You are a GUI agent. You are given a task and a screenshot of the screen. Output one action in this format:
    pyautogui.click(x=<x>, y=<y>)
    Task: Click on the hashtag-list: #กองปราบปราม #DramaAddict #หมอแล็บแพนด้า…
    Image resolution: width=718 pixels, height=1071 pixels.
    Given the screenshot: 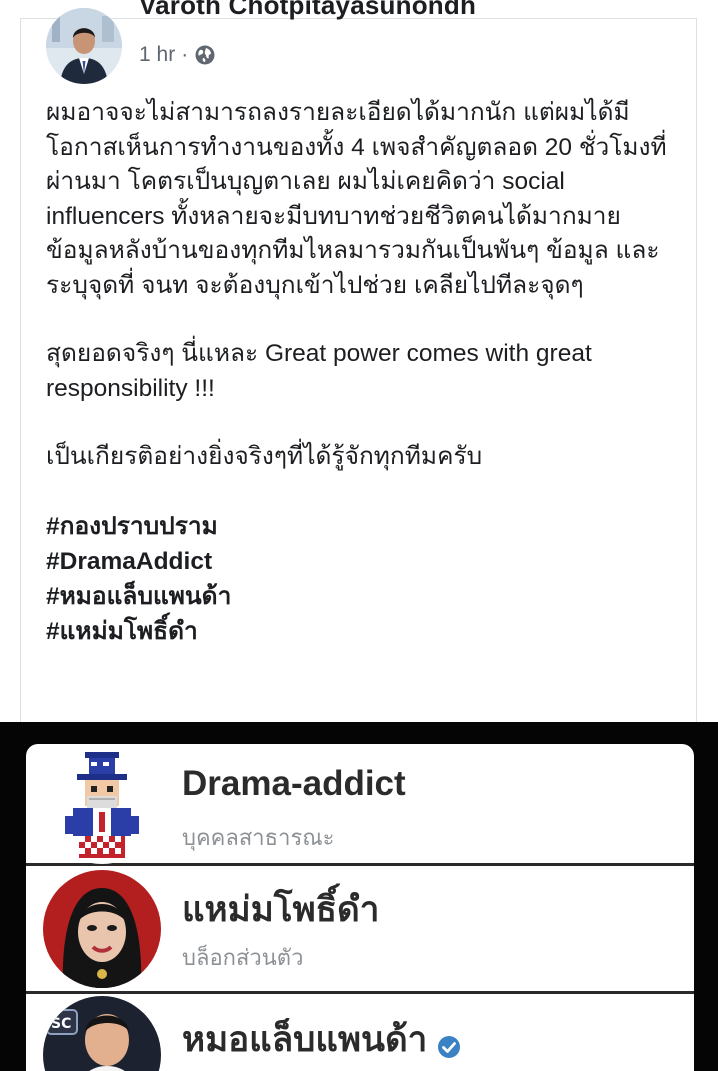 What is the action you would take?
    pyautogui.click(x=366, y=579)
    